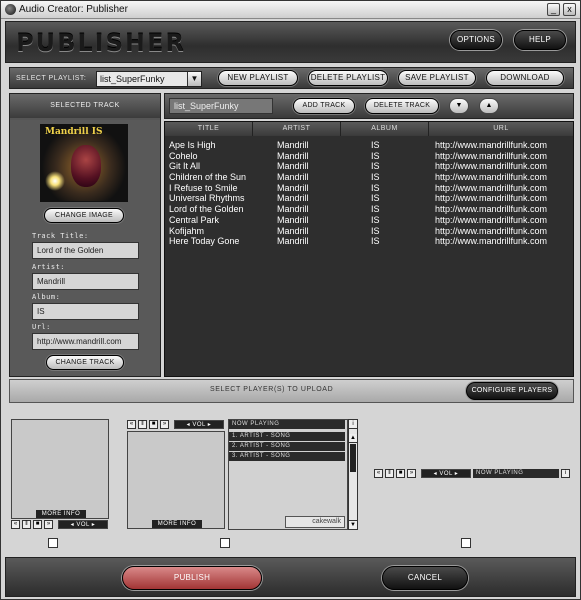 This screenshot has height=600, width=581. I want to click on help-button: HELP, so click(540, 40).